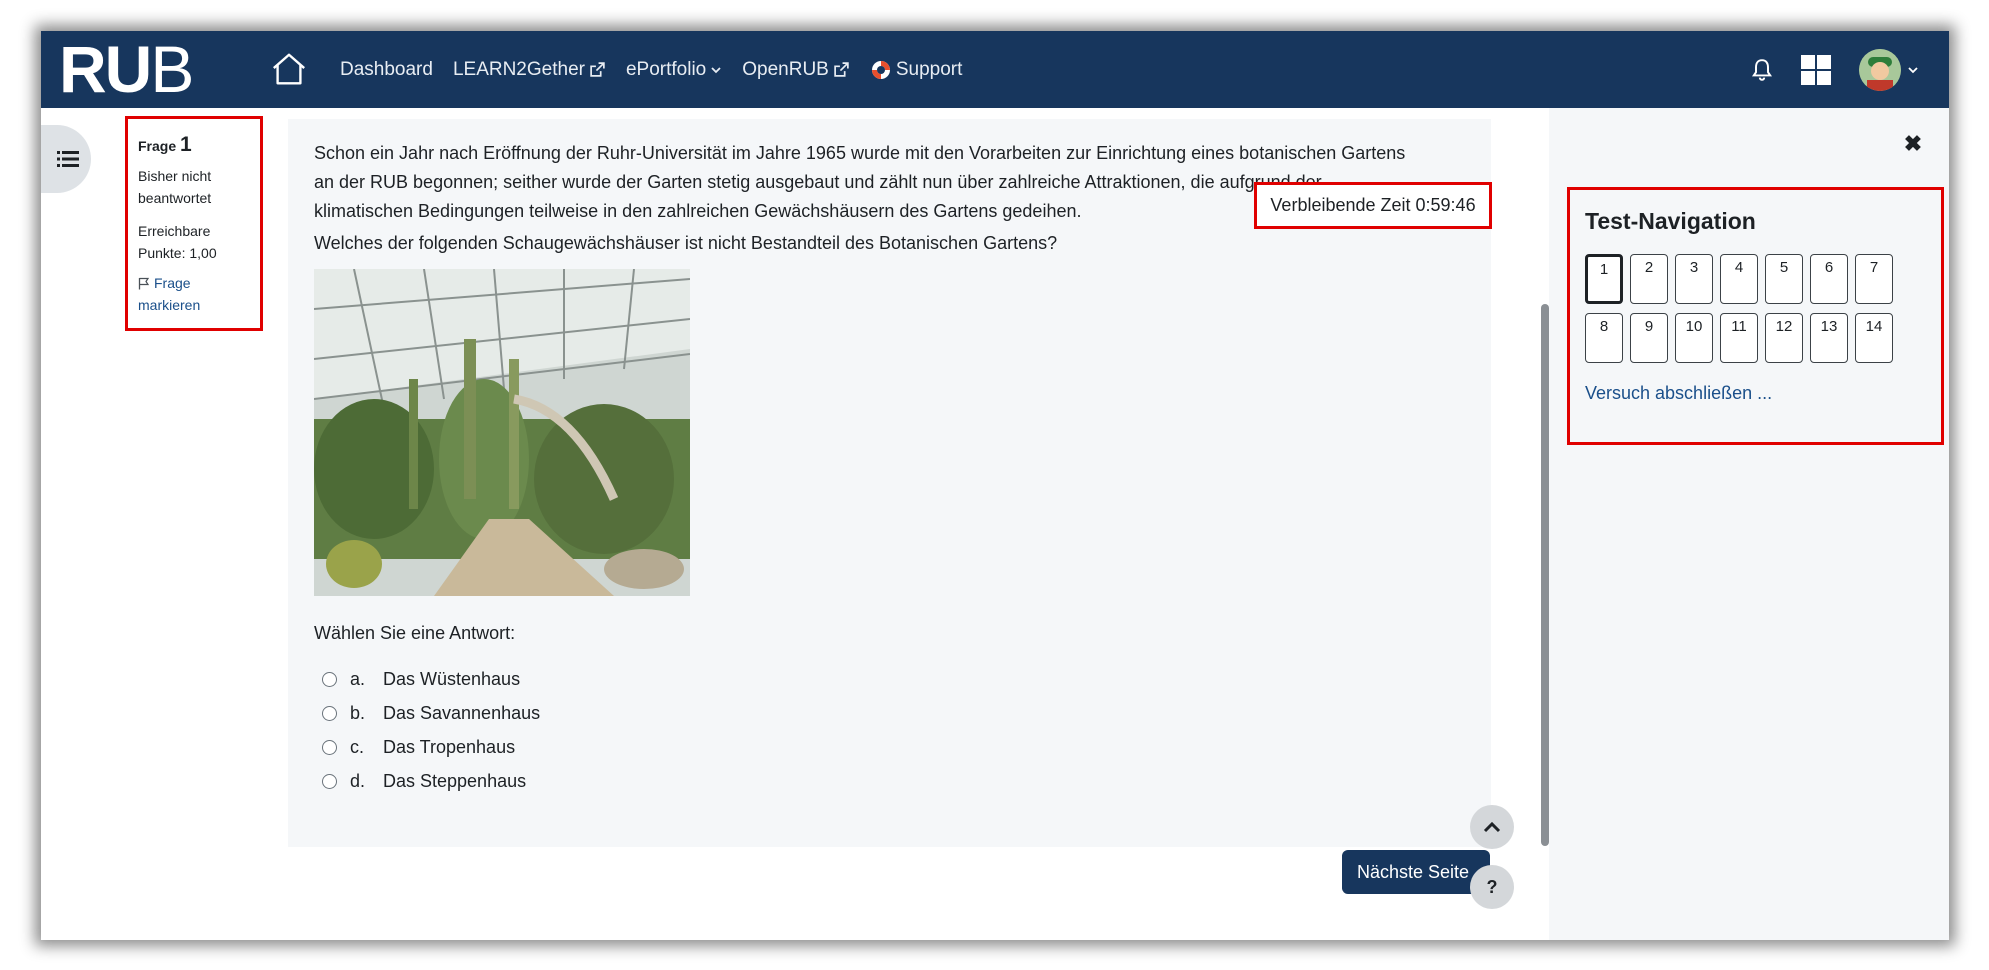 This screenshot has width=1989, height=970. Describe the element at coordinates (329, 713) in the screenshot. I see `answer-radio-b` at that location.